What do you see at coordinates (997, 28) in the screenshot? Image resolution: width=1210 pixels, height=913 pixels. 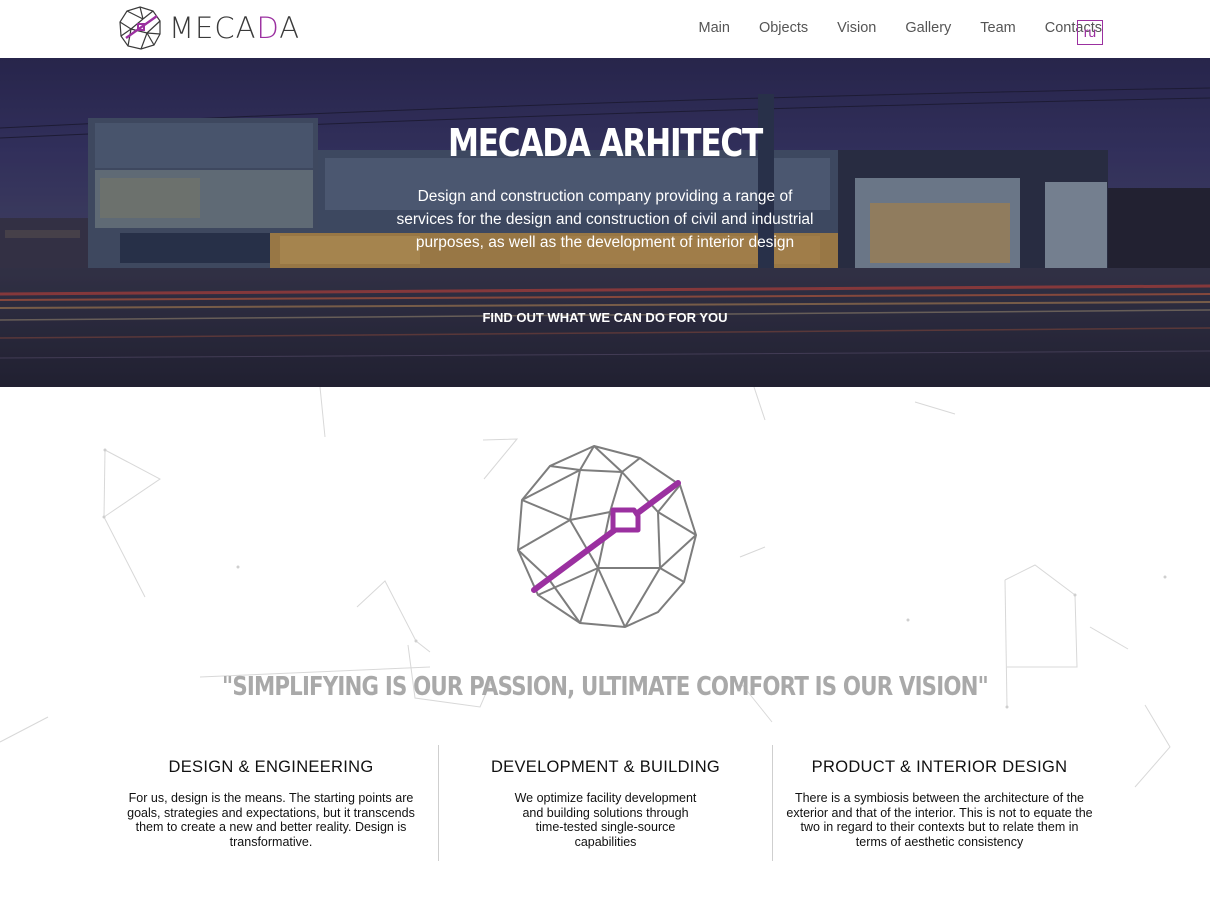 I see `nav-item-team: Team` at bounding box center [997, 28].